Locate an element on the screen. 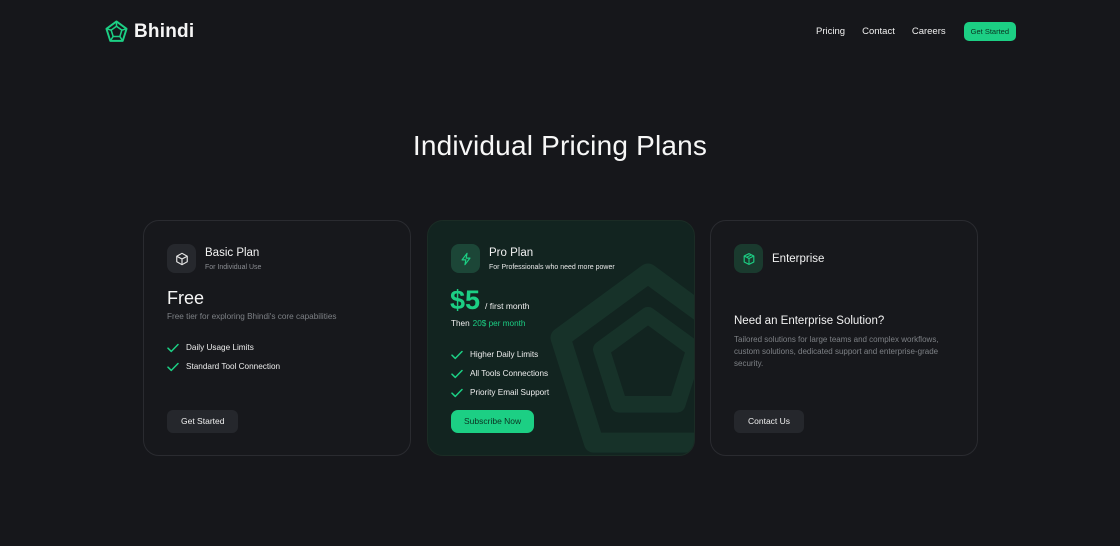 Image resolution: width=1120 pixels, height=546 pixels. plan-subtitle: For Professionals who need more power is located at coordinates (552, 267).